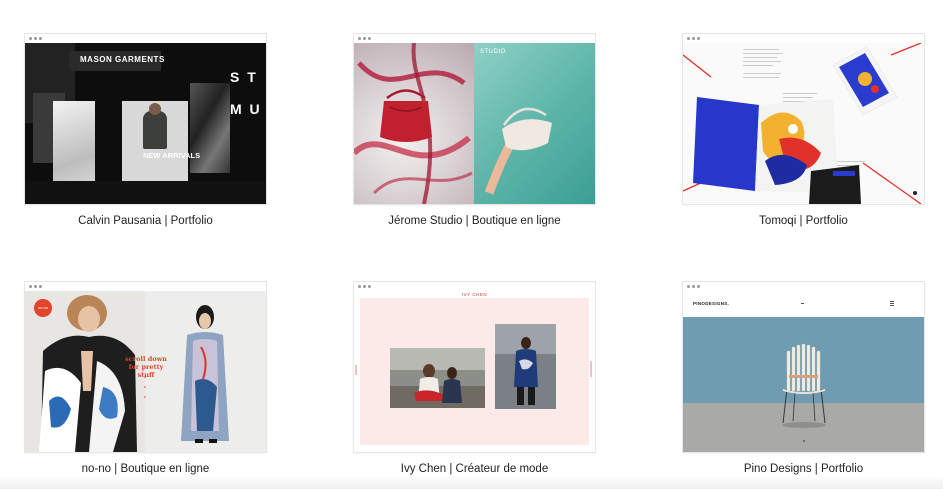 This screenshot has height=489, width=943. Describe the element at coordinates (145, 123) in the screenshot. I see `preview-image: MASON GARMENTS S T M U NEW ARRIVALS` at that location.